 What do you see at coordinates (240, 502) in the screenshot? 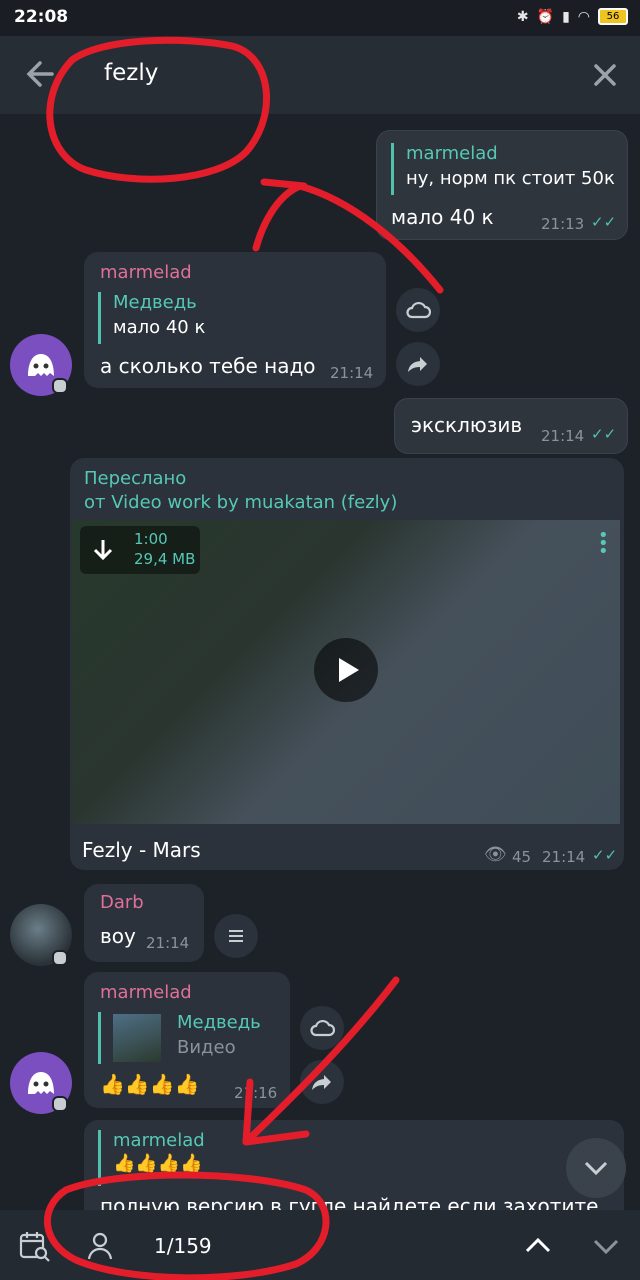
I see `forward-source: от Video work by muakatan (fezly)` at bounding box center [240, 502].